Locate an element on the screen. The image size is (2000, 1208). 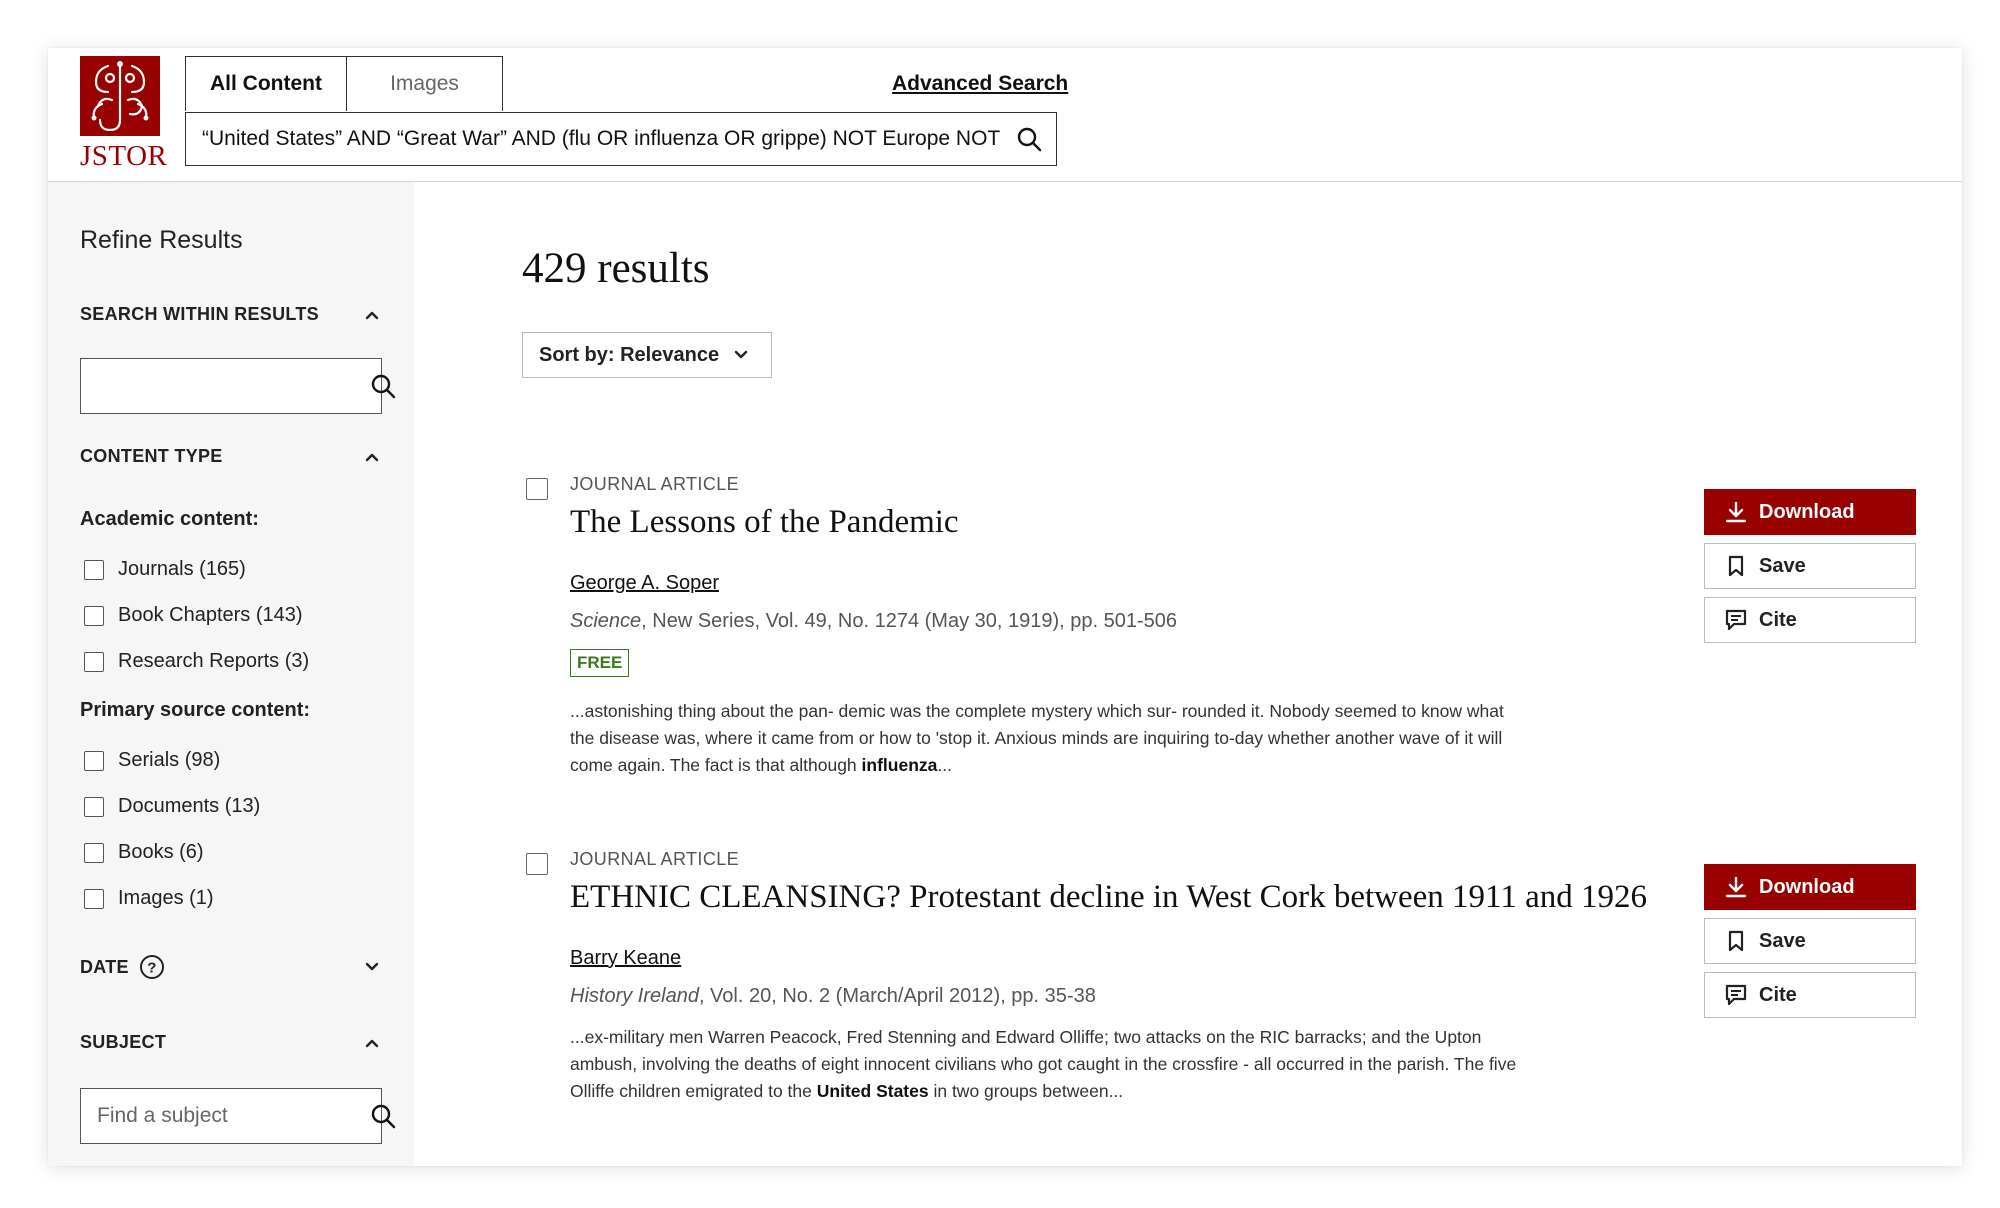
search-button is located at coordinates (1029, 139).